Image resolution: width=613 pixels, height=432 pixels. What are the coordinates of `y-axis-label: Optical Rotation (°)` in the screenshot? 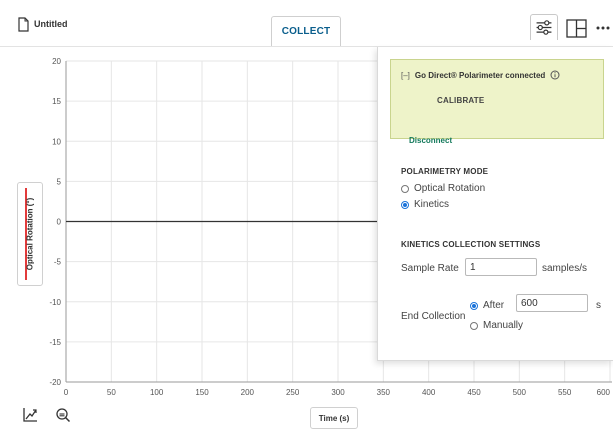 It's located at (30, 234).